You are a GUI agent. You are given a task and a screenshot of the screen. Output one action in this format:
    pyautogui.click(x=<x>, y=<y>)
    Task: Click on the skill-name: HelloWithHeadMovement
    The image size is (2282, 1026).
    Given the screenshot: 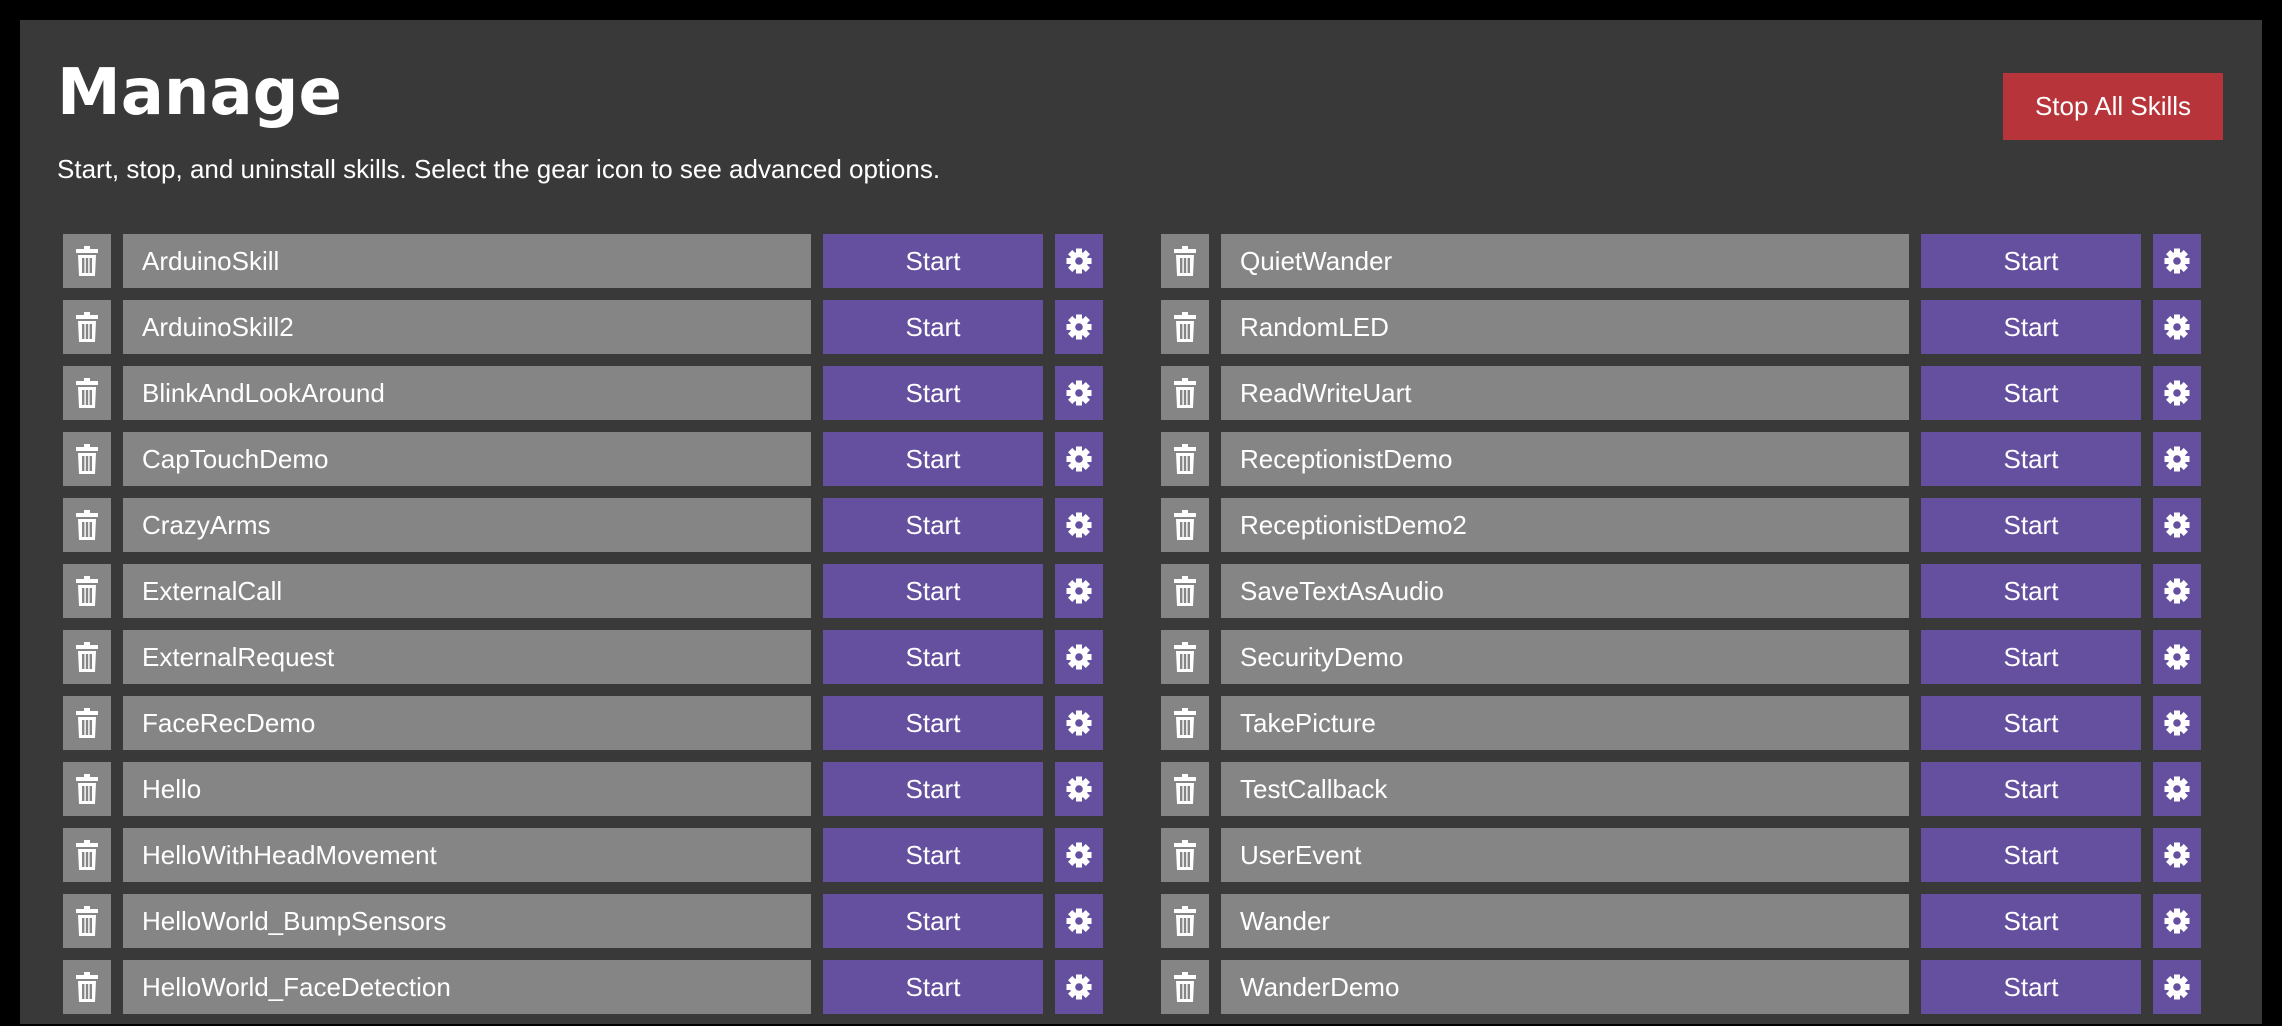 What is the action you would take?
    pyautogui.click(x=467, y=855)
    